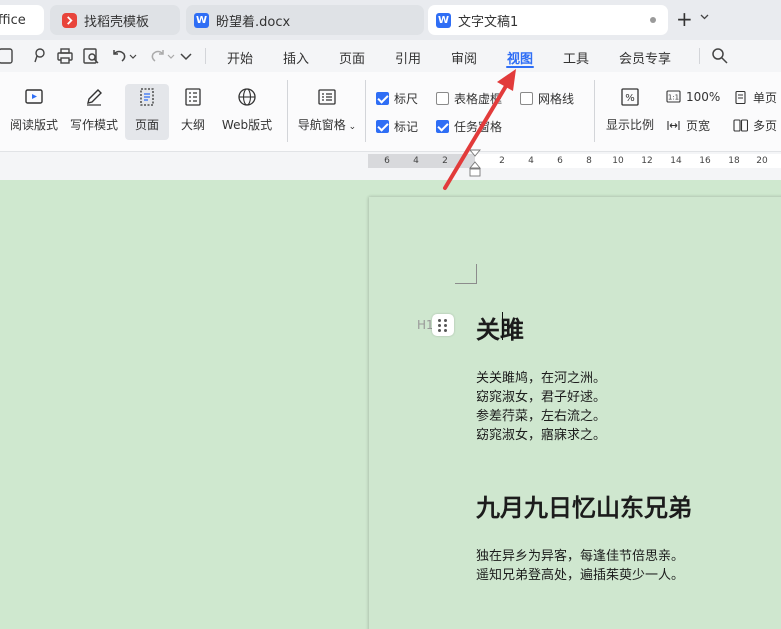 This screenshot has height=629, width=781. Describe the element at coordinates (91, 56) in the screenshot. I see `print-preview-icon` at that location.